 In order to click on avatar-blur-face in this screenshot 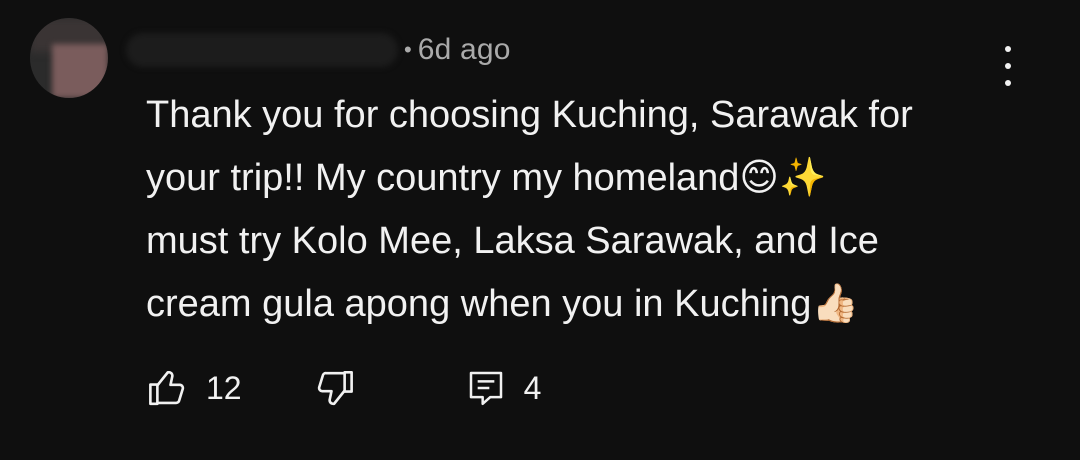, I will do `click(80, 71)`.